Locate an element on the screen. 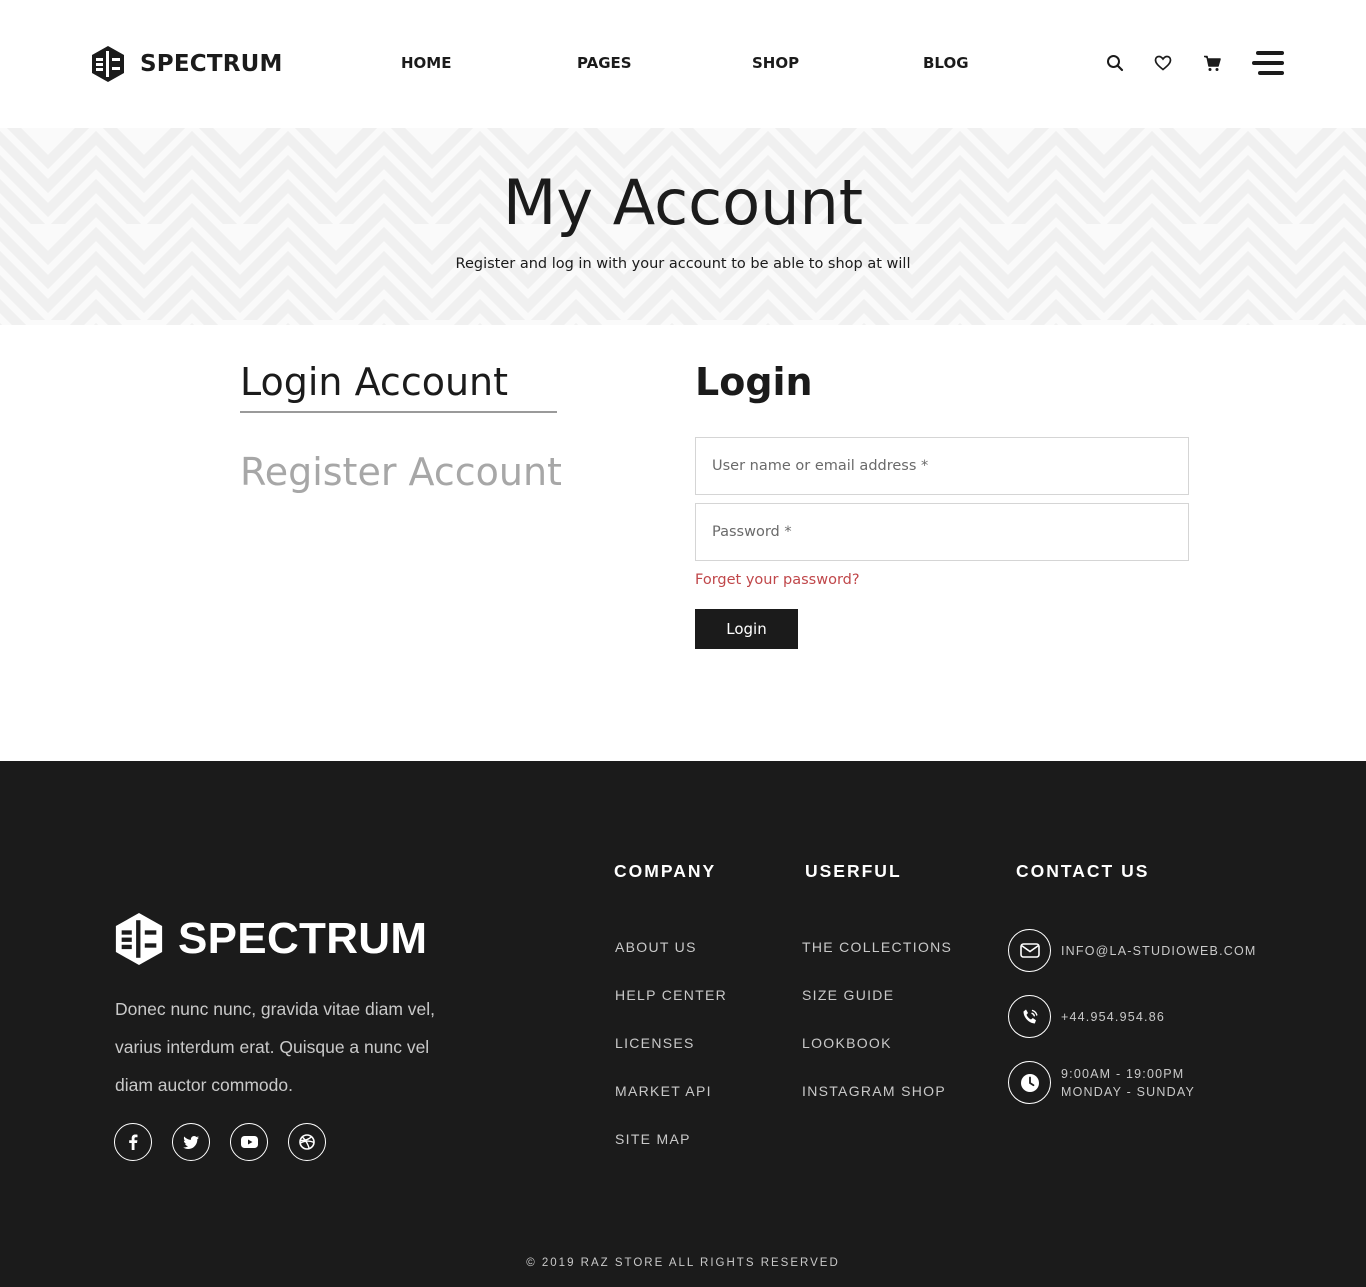 This screenshot has height=1287, width=1366. login-button: Login is located at coordinates (746, 629).